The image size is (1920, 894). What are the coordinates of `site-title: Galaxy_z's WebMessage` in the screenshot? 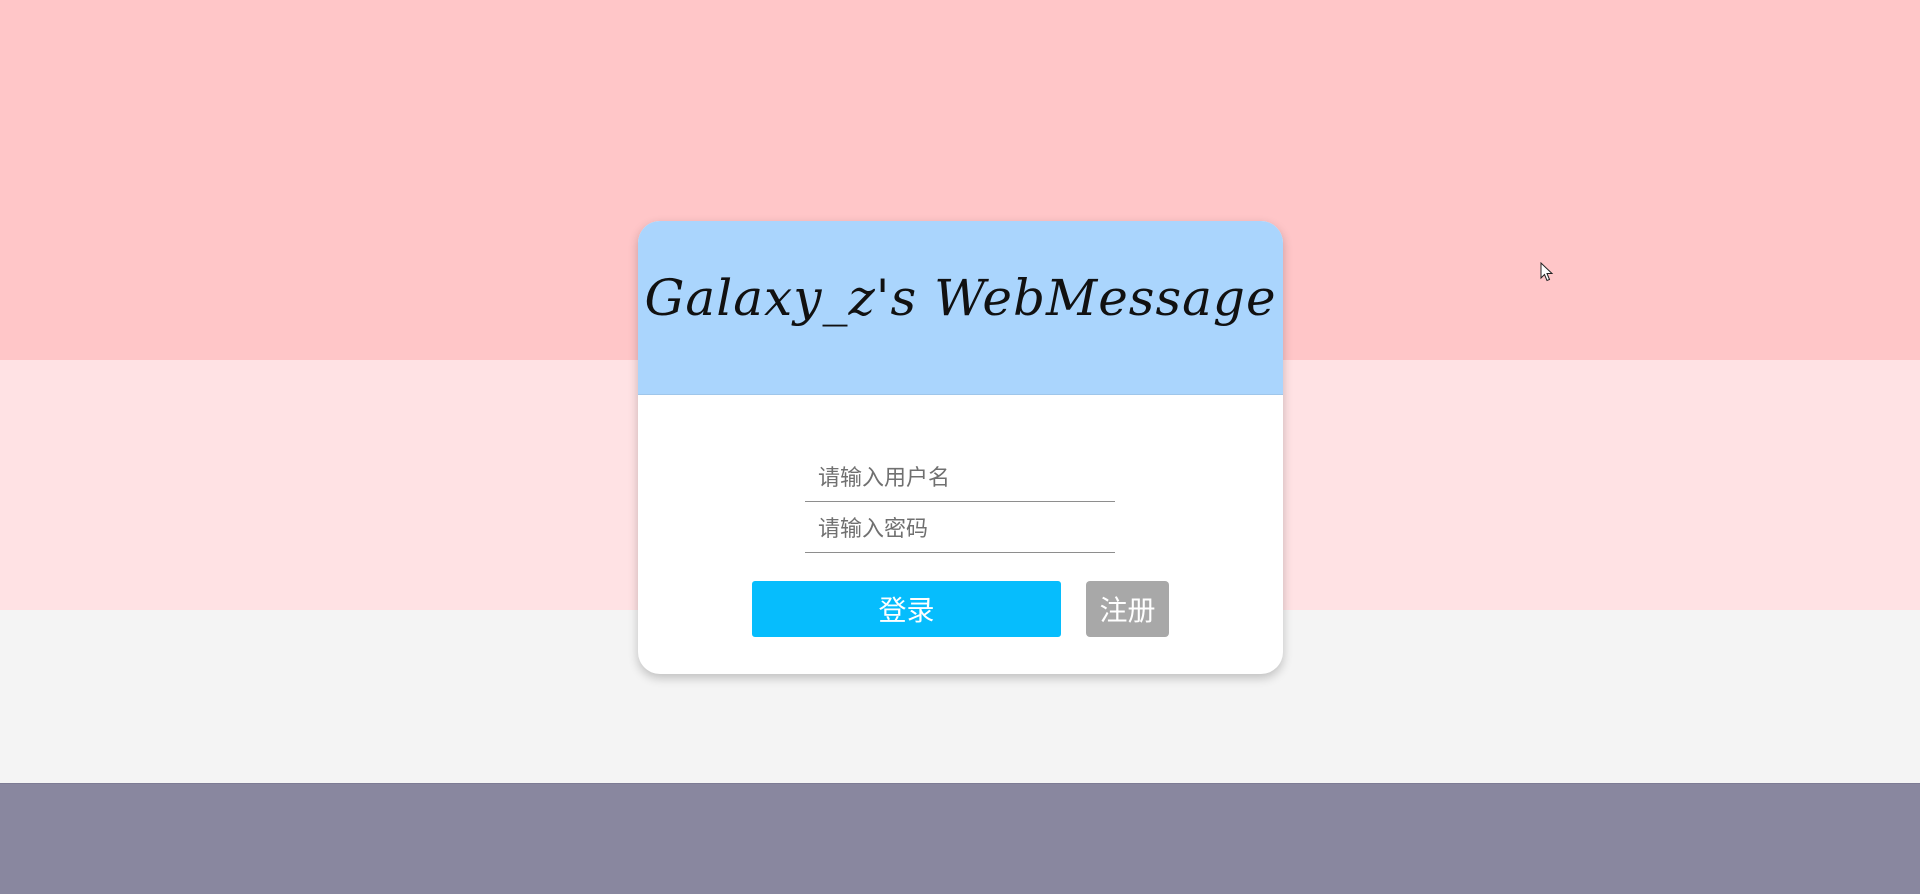 It's located at (960, 298).